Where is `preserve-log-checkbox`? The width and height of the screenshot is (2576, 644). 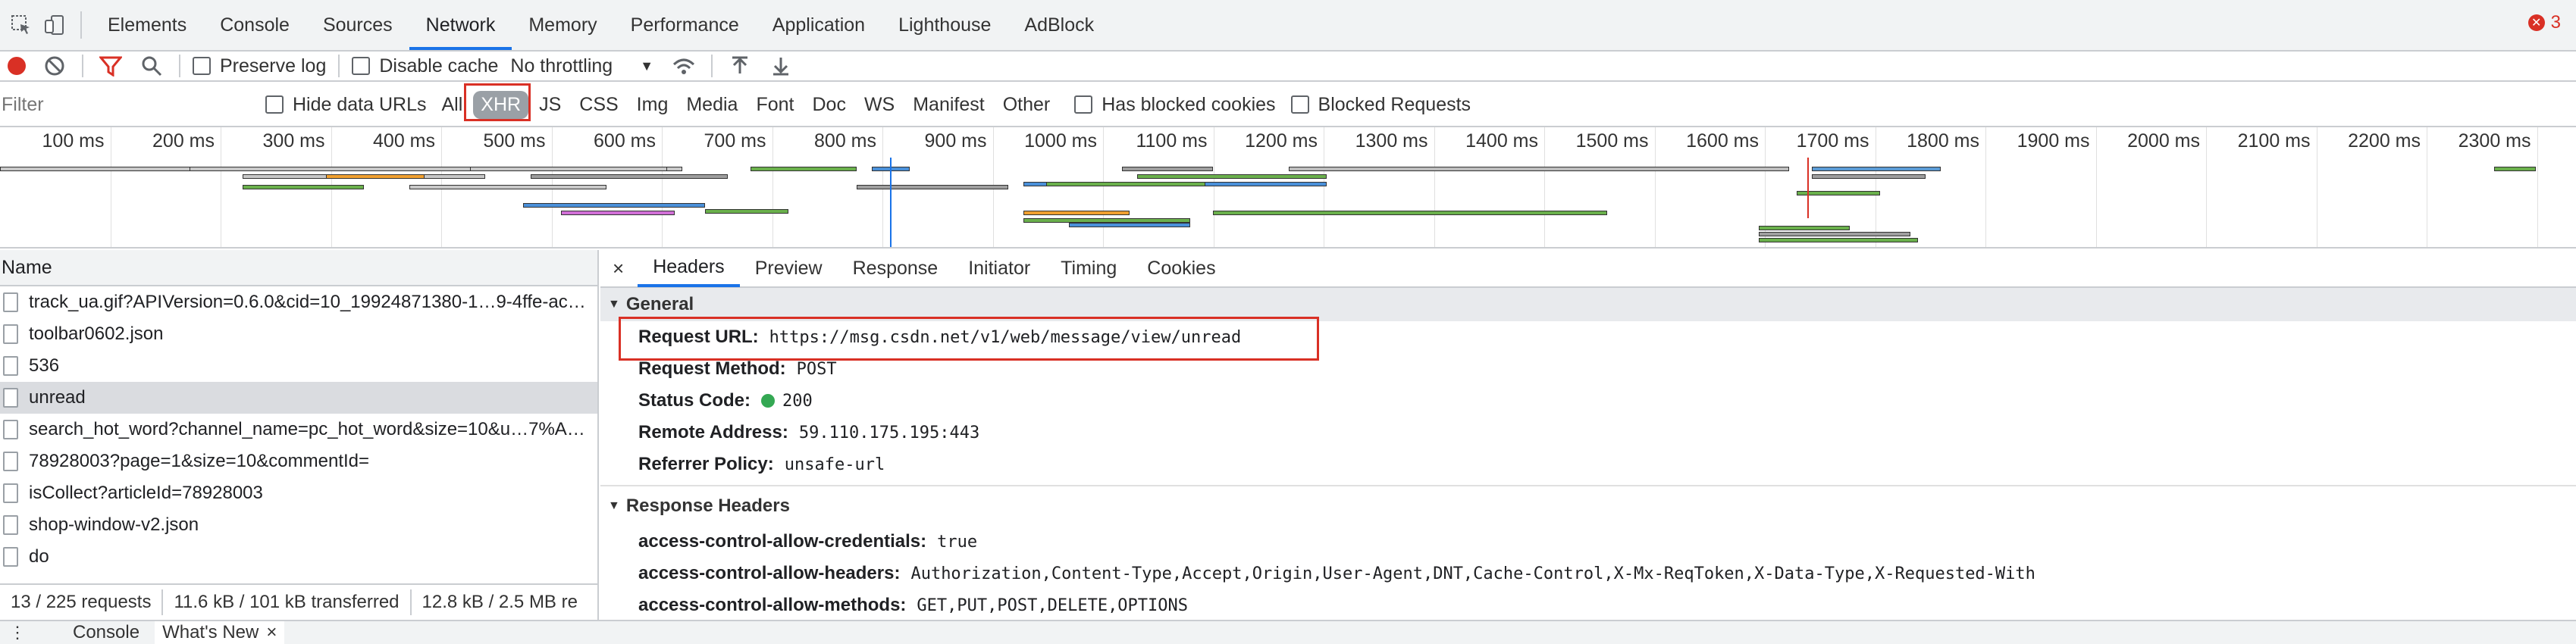
preserve-log-checkbox is located at coordinates (202, 66).